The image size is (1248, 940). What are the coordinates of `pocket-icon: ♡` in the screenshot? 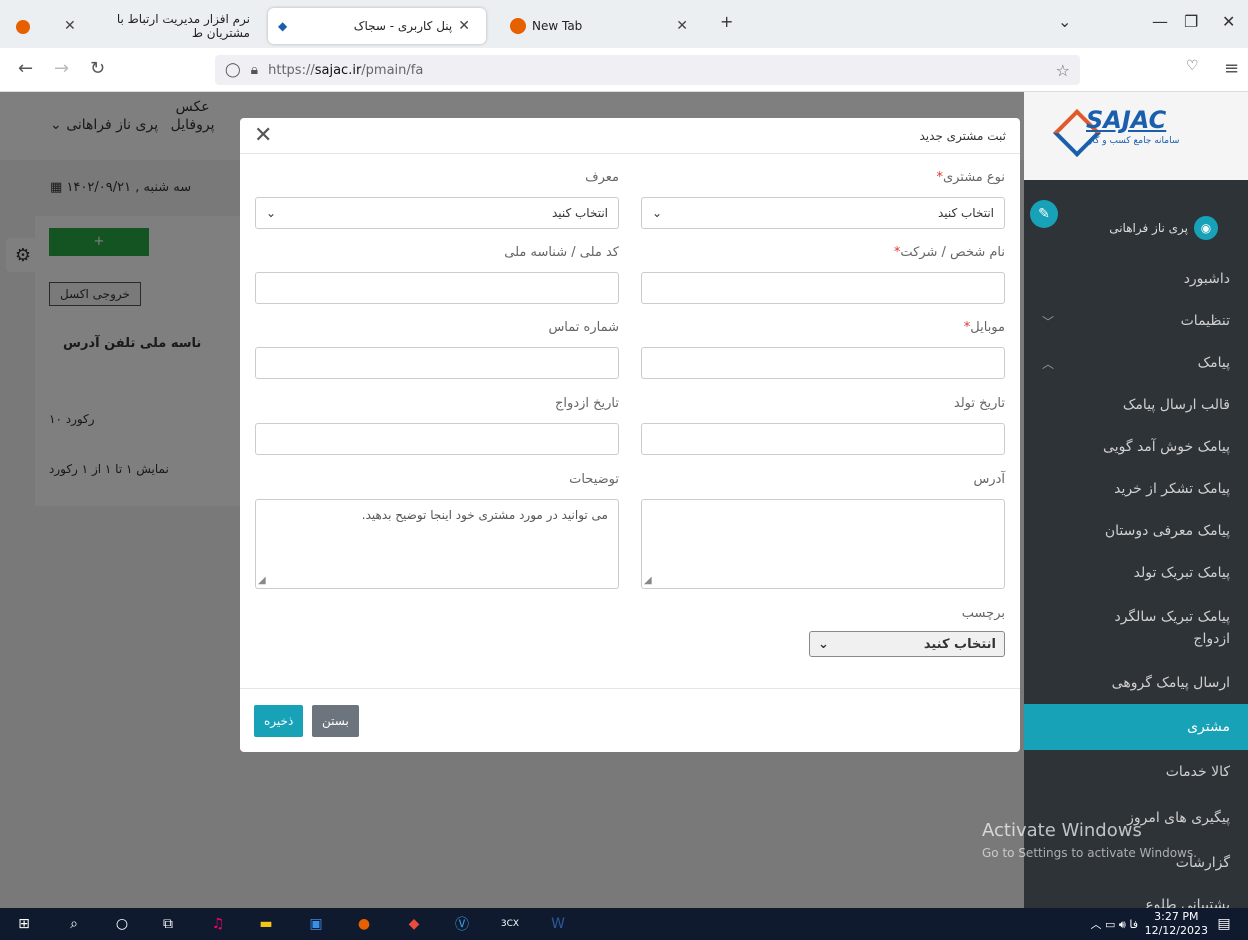 It's located at (1192, 66).